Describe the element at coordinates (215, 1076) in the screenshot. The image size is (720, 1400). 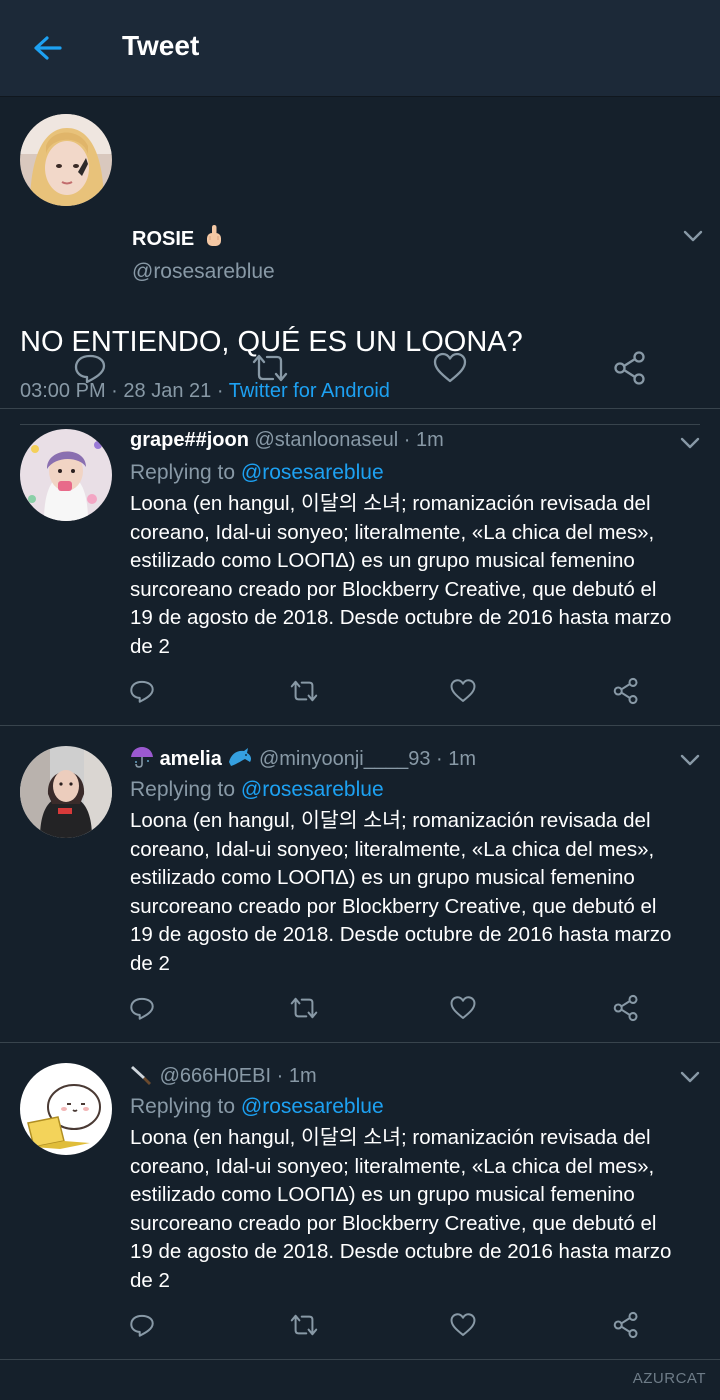
I see `reply-author-handle: @666H0EBI` at that location.